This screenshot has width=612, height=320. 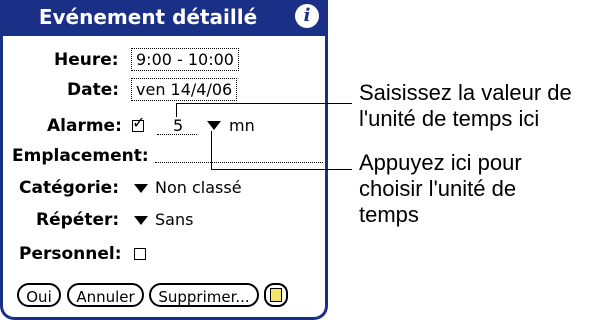 I want to click on leader-bottom-horizontal, so click(x=281, y=169).